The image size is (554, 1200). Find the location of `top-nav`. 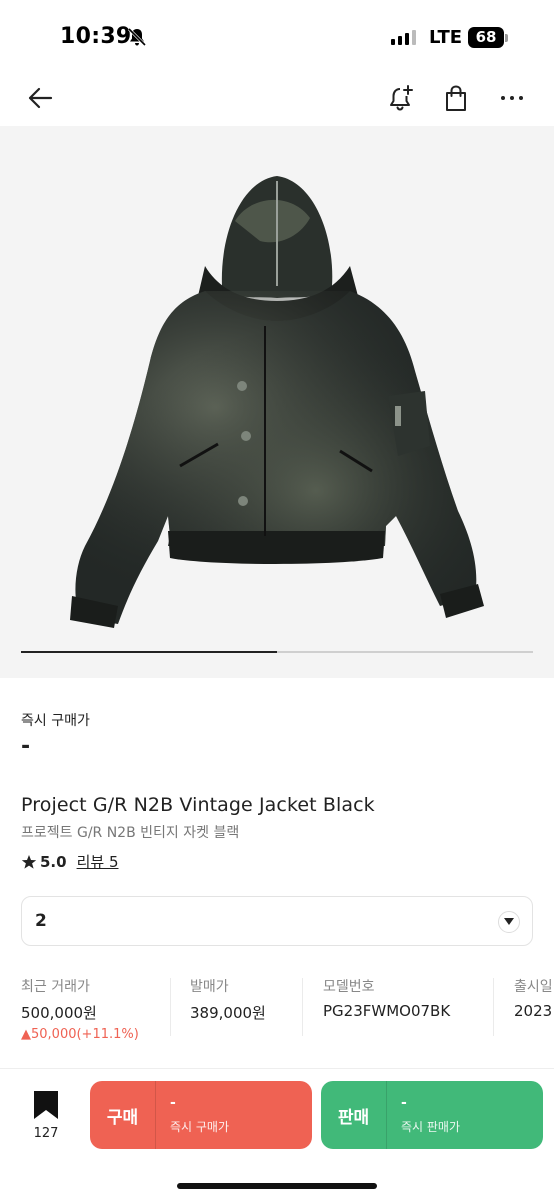

top-nav is located at coordinates (277, 98).